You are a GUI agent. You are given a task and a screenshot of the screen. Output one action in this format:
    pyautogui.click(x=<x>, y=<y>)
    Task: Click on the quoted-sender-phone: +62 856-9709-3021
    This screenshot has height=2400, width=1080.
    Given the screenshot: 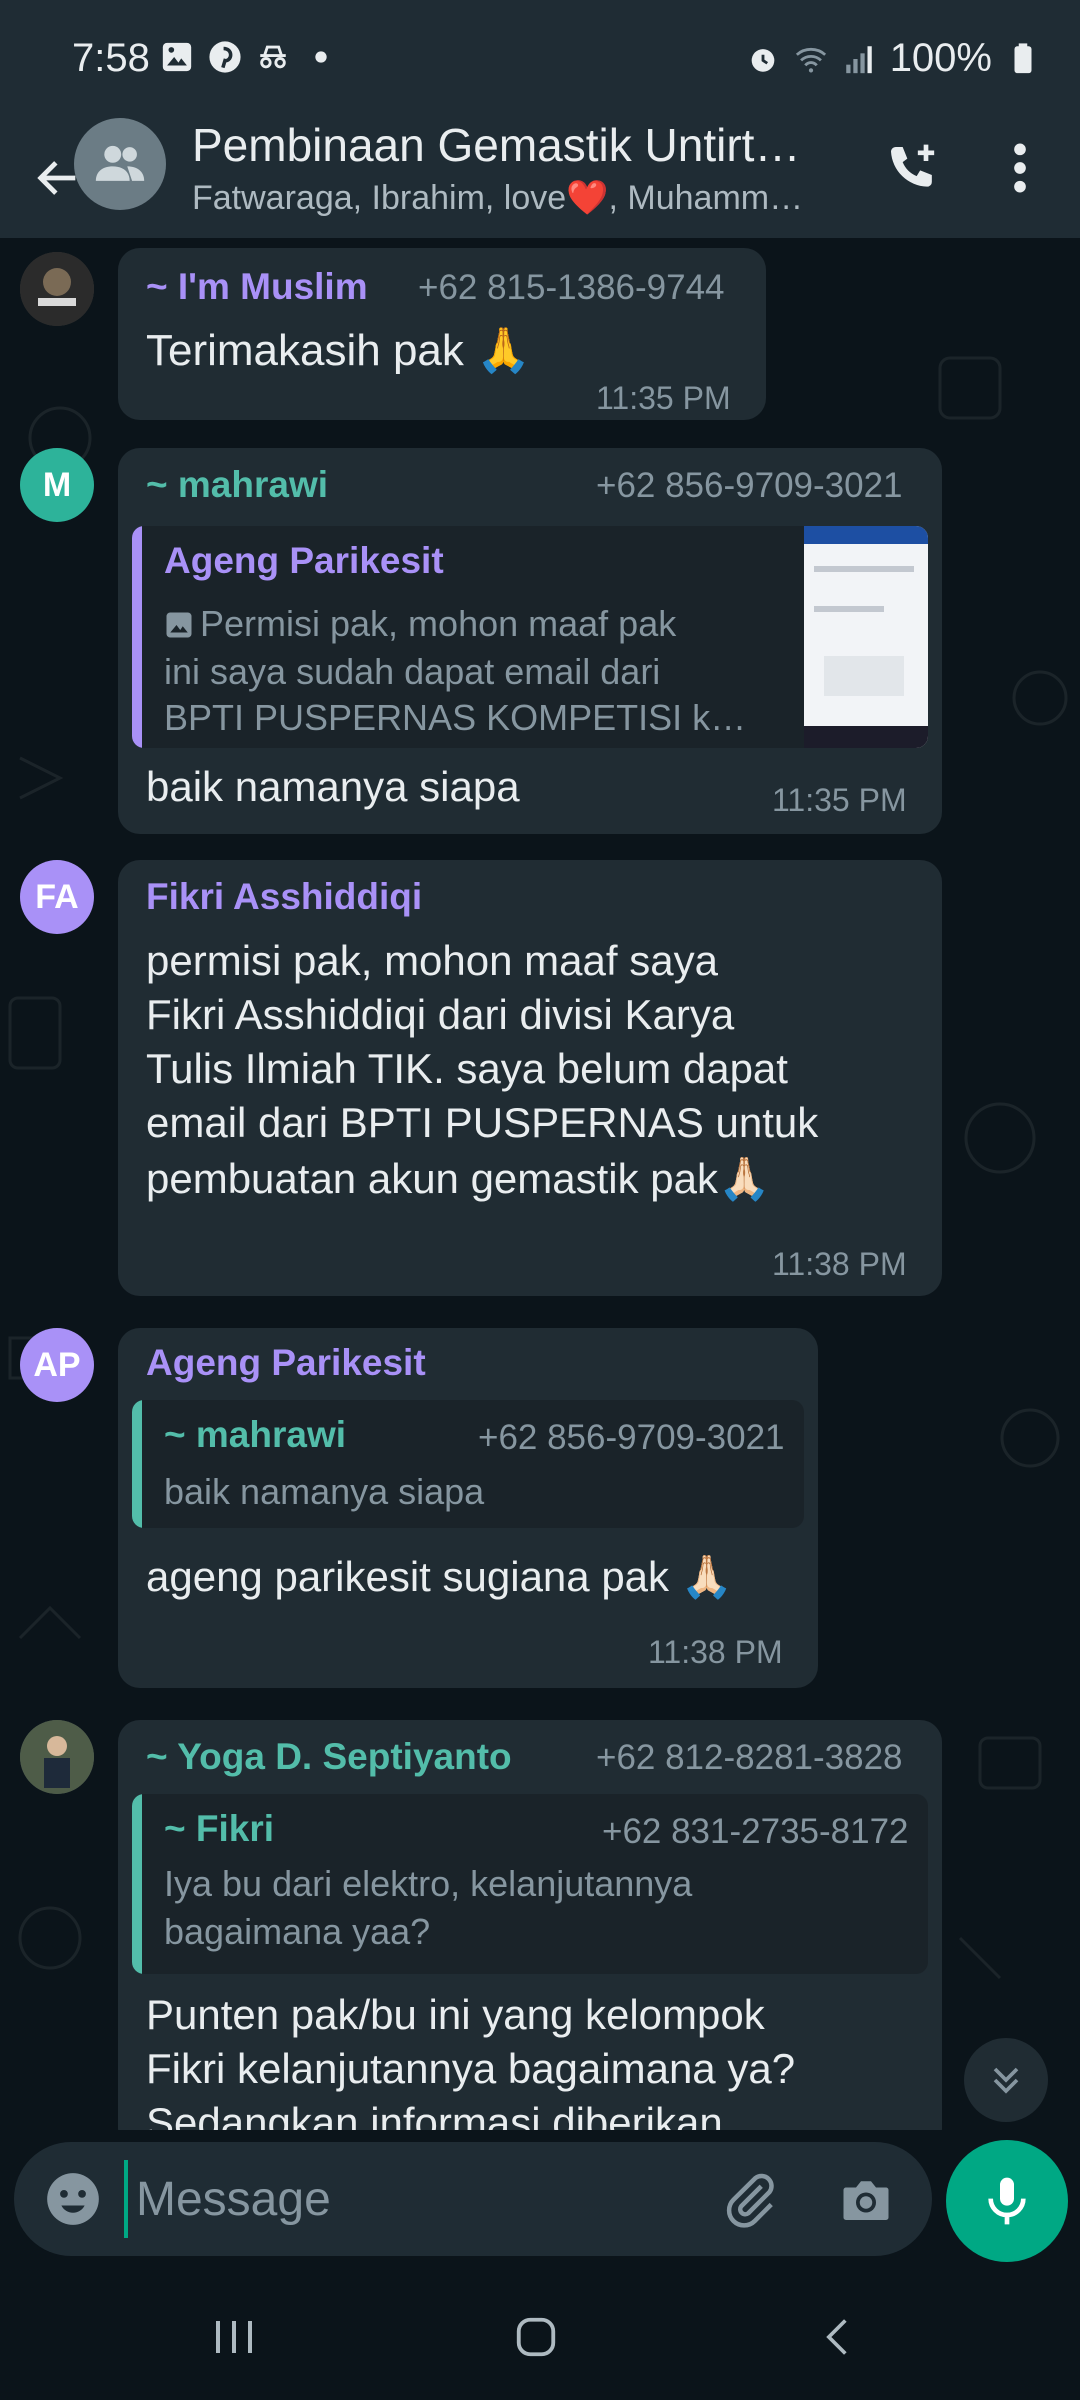 What is the action you would take?
    pyautogui.click(x=631, y=1437)
    